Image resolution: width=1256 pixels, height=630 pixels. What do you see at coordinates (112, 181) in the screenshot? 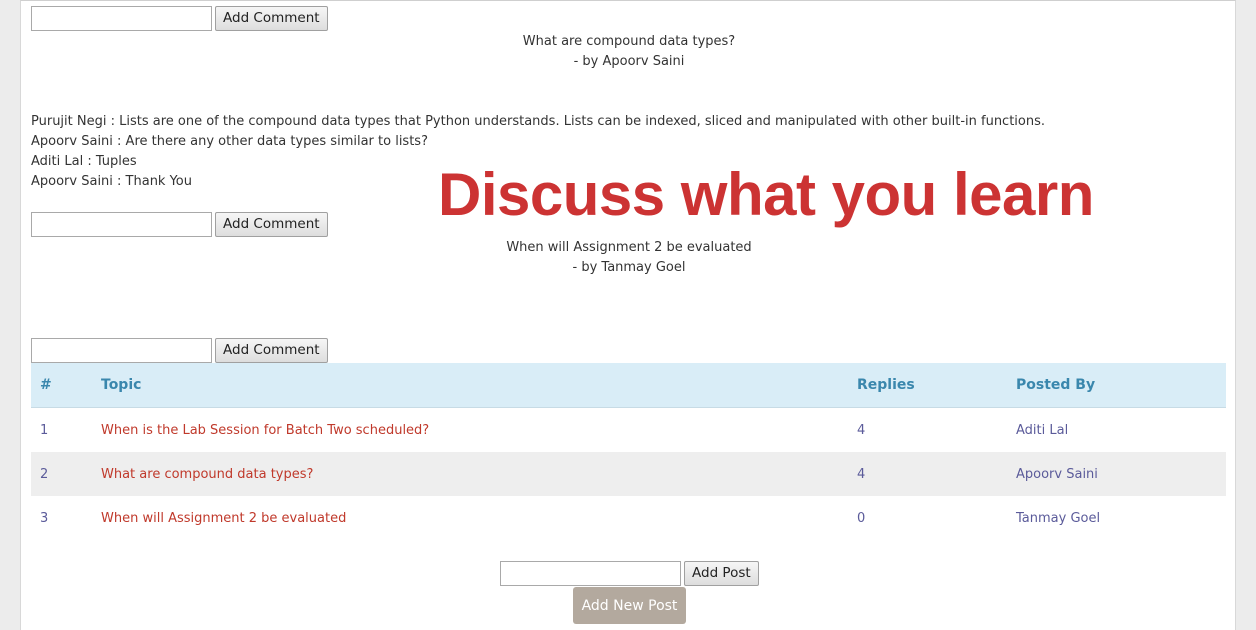
I see `comment: Apoorv Saini : Thank You` at bounding box center [112, 181].